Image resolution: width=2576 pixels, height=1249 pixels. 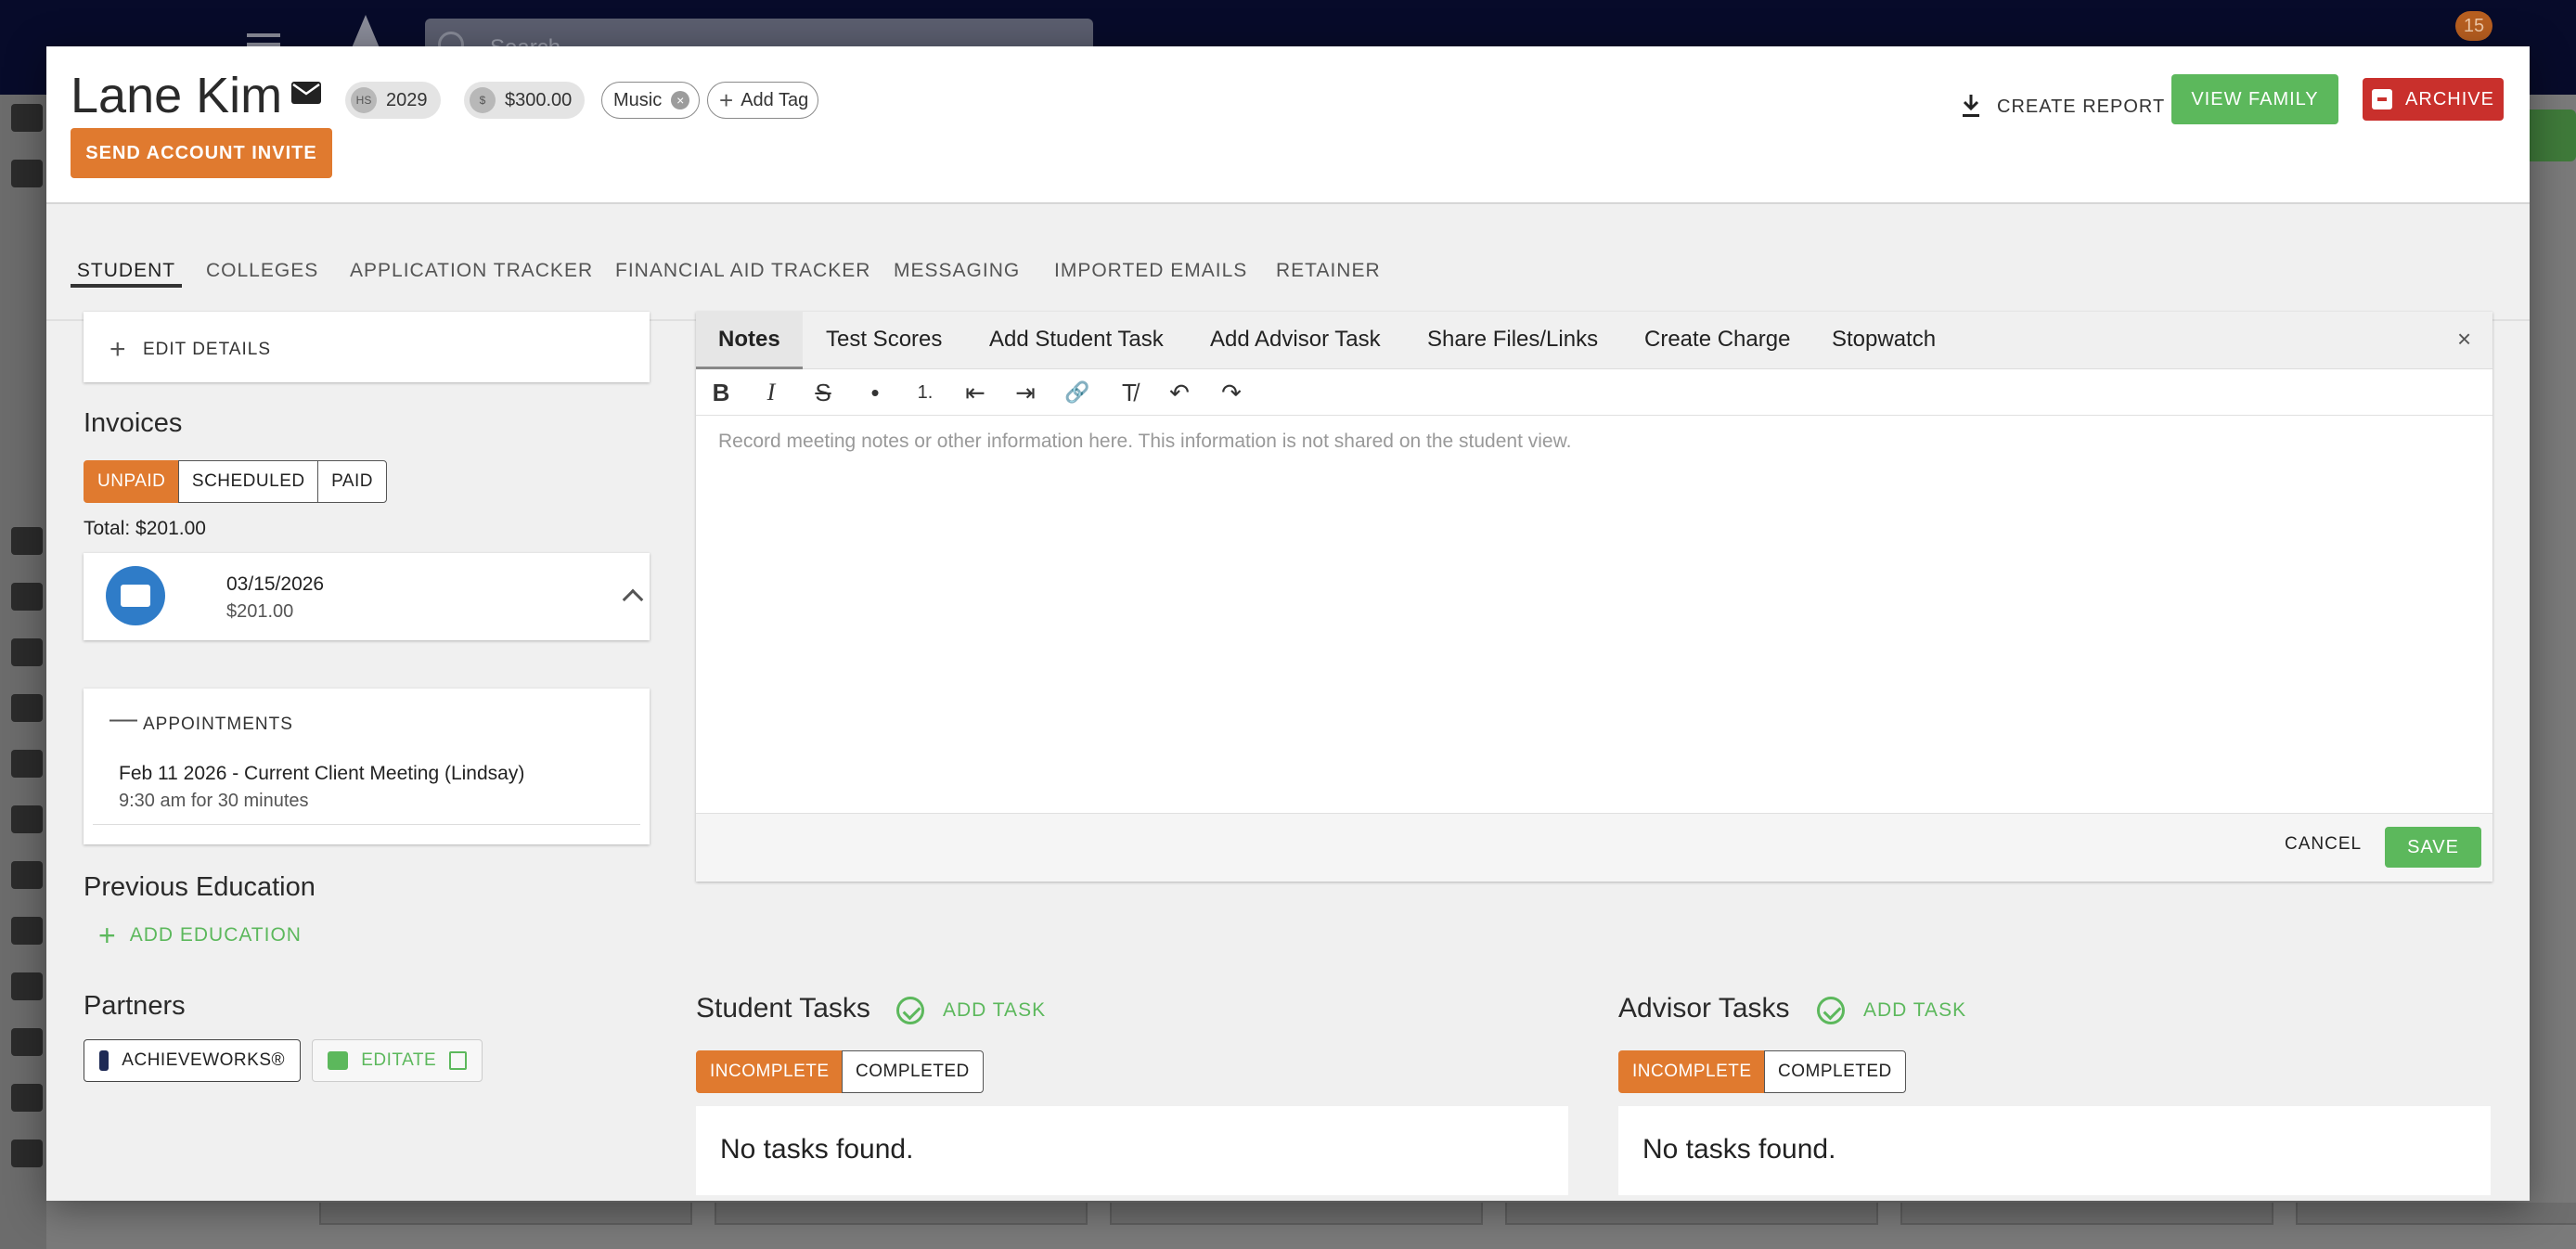 I want to click on balance-amount: $300.00, so click(x=539, y=99).